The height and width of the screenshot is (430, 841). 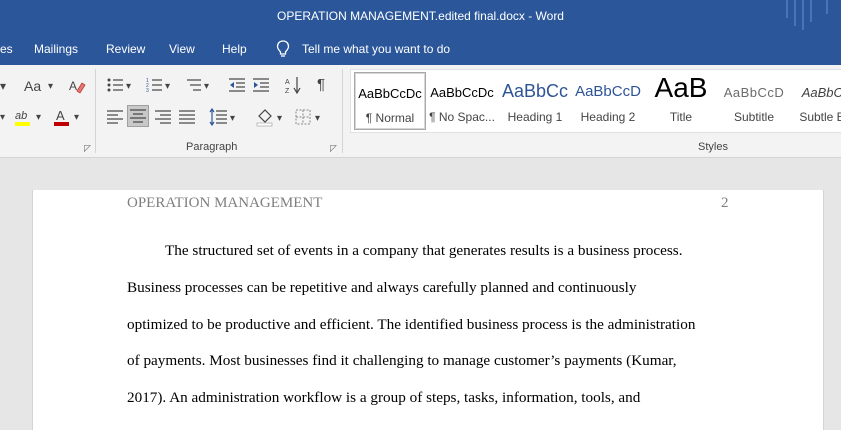 I want to click on font-size-dropdown-arrow: ▾, so click(x=3, y=86).